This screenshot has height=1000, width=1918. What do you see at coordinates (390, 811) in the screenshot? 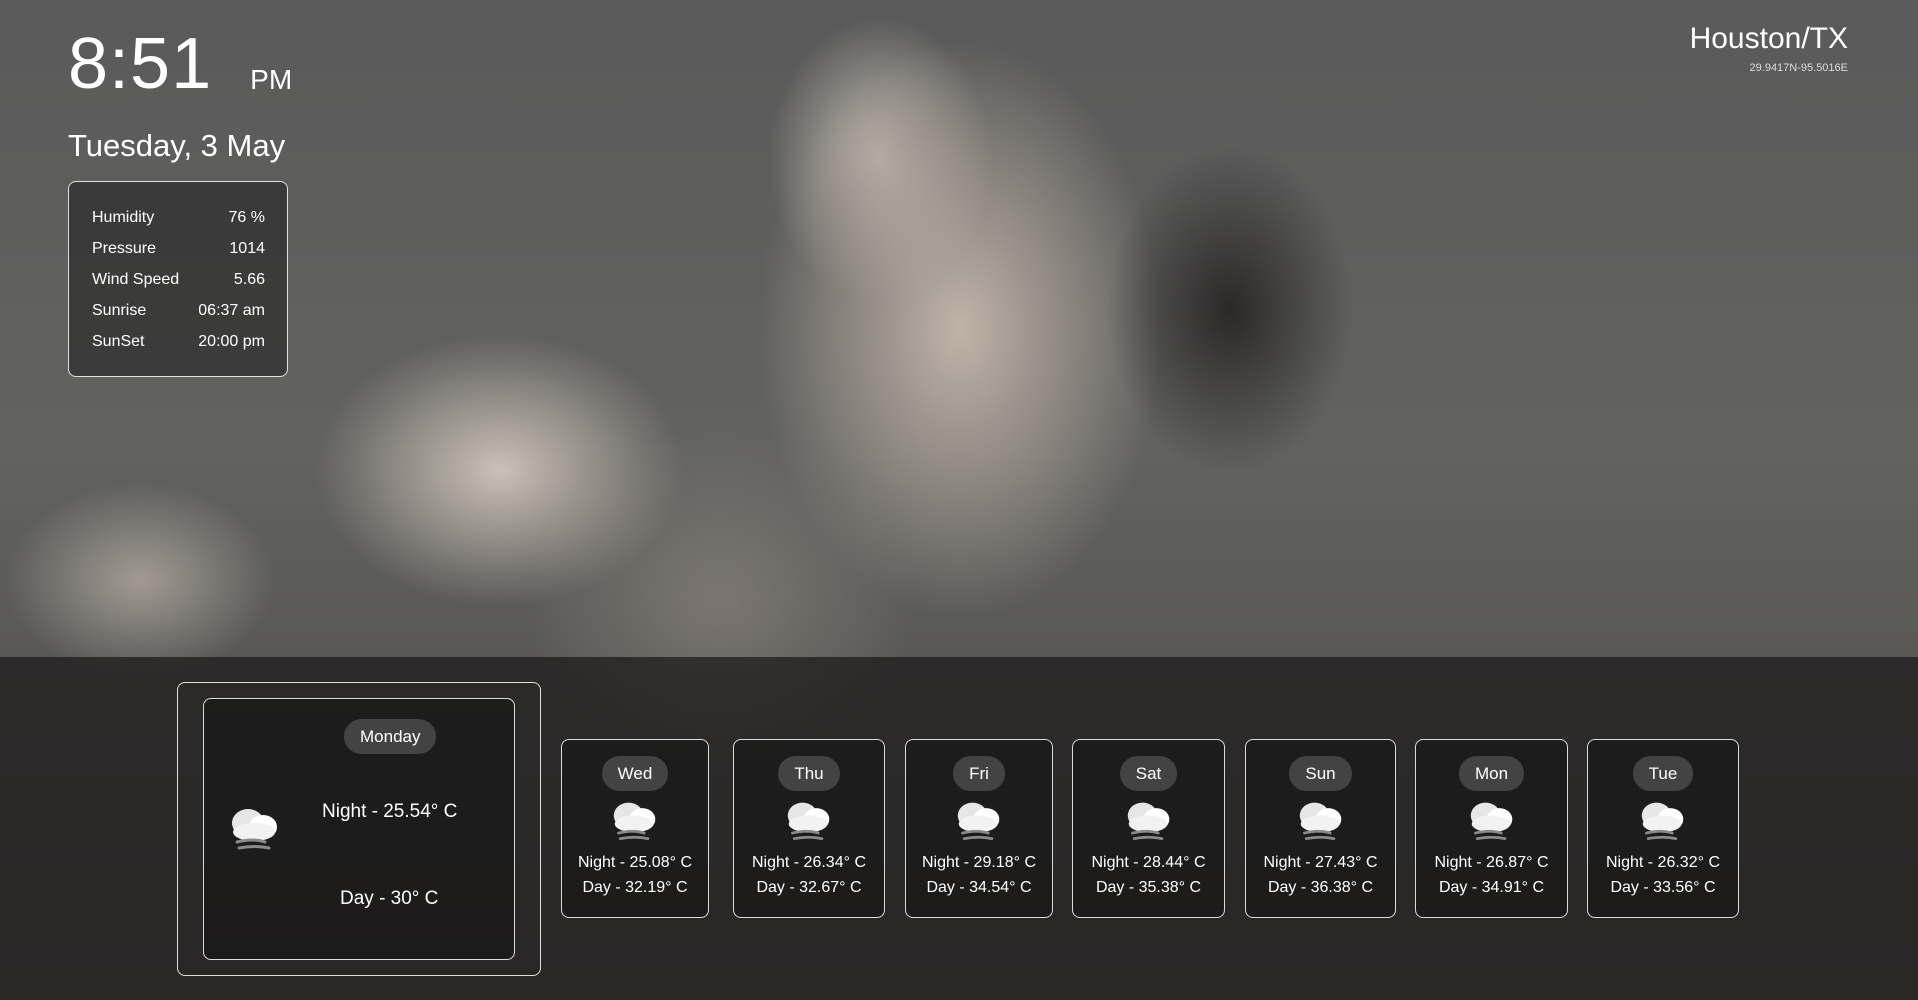
I see `today-night-temp: Night - 25.54° C` at bounding box center [390, 811].